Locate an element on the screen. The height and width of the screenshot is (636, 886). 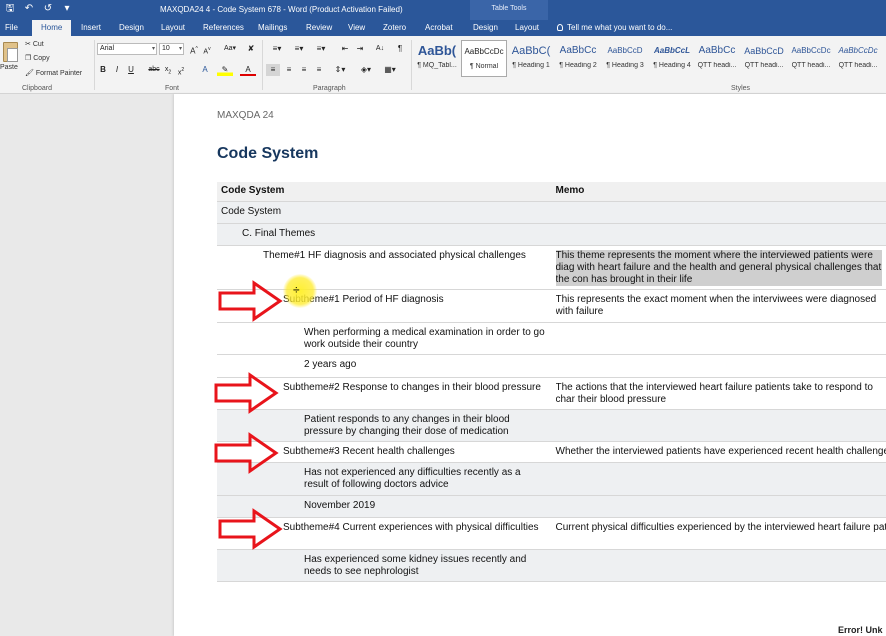
italic-button: I is located at coordinates (117, 70).